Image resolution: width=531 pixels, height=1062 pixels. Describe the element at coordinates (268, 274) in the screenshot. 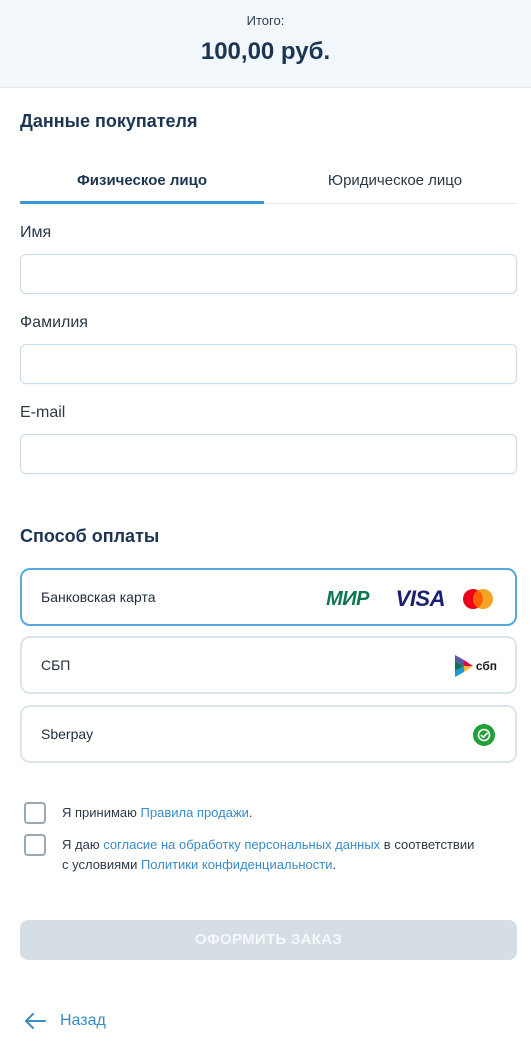

I see `first-name-field` at that location.